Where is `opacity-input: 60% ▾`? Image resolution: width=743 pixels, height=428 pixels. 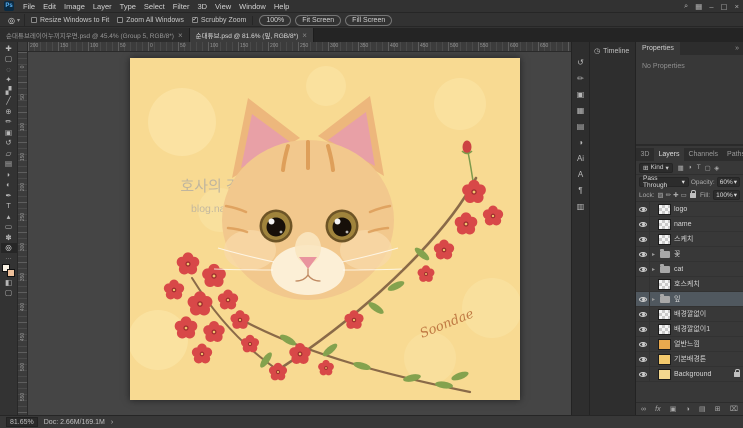
opacity-input: 60% ▾ is located at coordinates (728, 182).